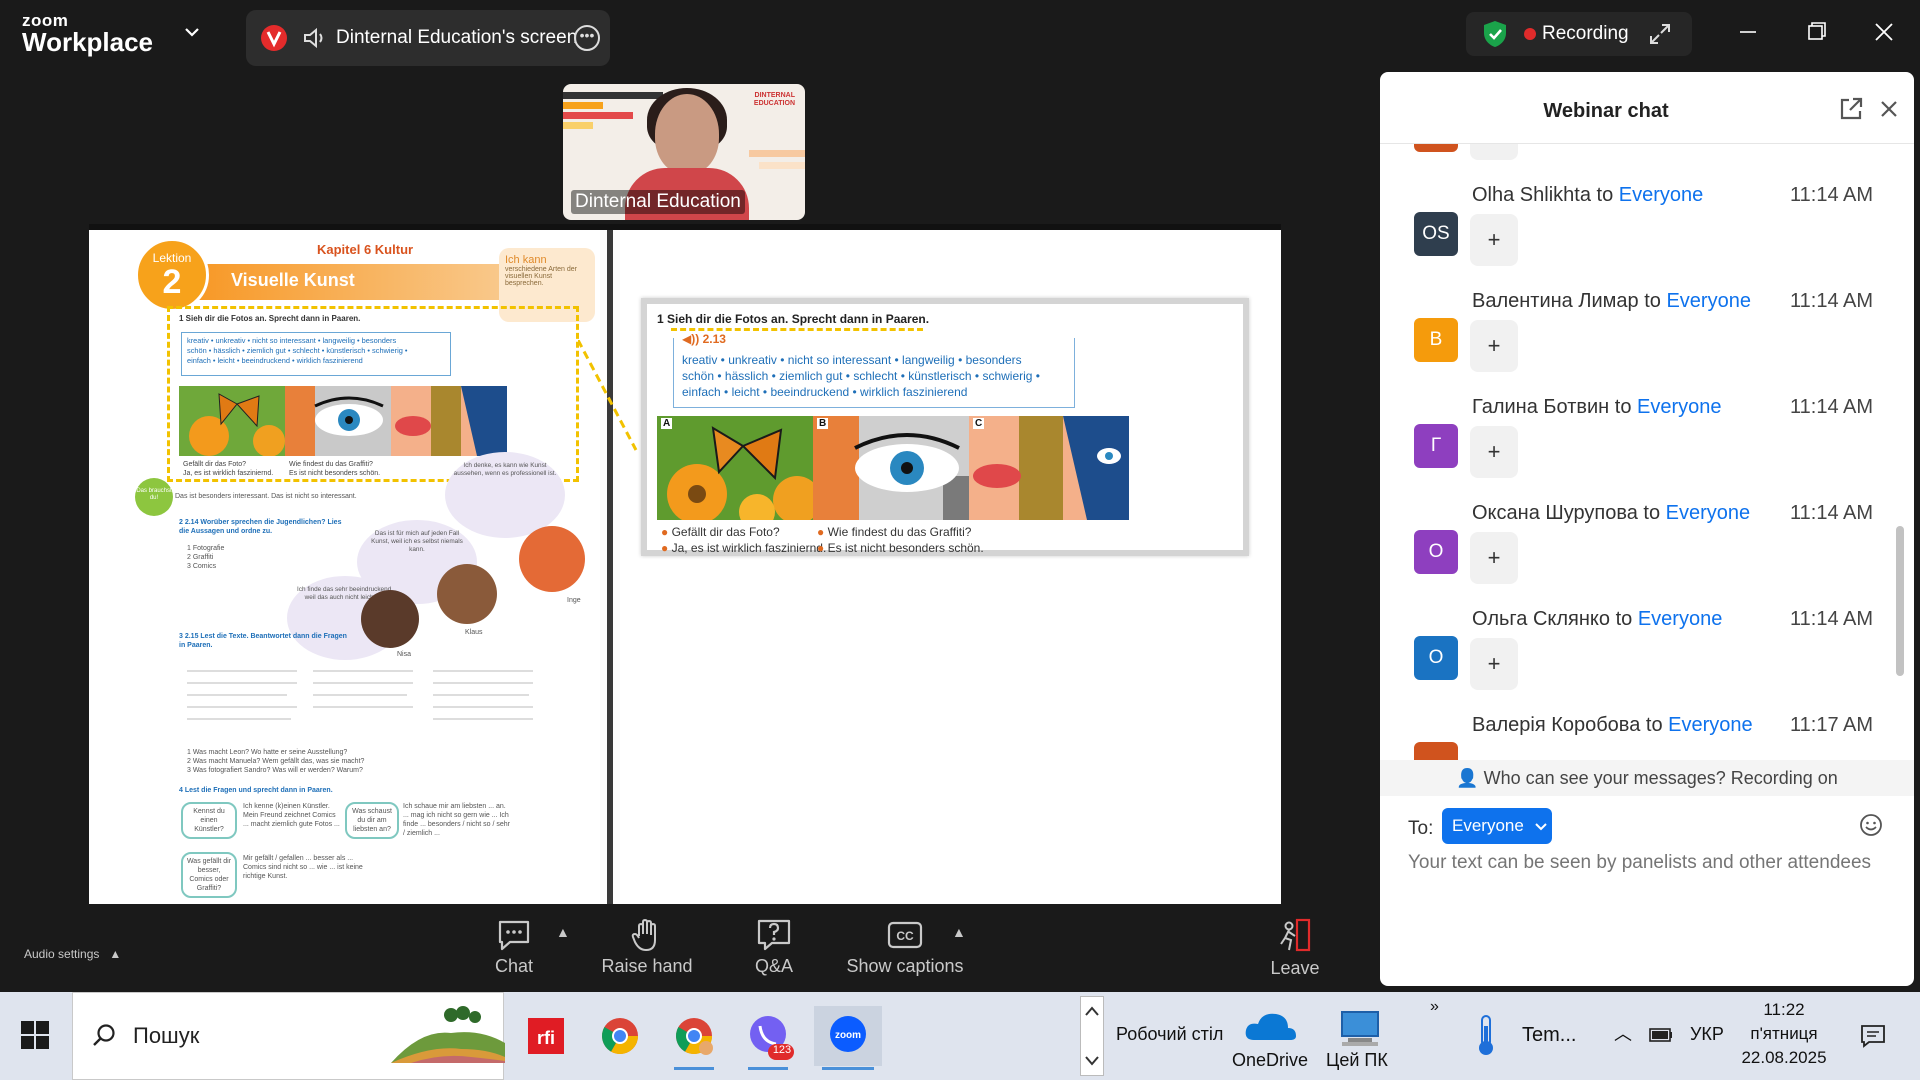 Image resolution: width=1920 pixels, height=1080 pixels. What do you see at coordinates (192, 32) in the screenshot?
I see `chevron-down-icon` at bounding box center [192, 32].